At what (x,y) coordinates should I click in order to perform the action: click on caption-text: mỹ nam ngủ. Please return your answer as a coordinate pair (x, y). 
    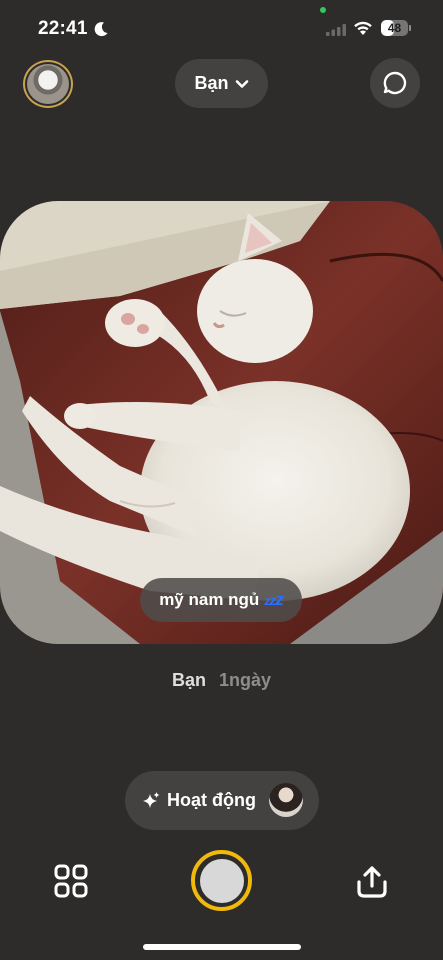
    Looking at the image, I should click on (209, 599).